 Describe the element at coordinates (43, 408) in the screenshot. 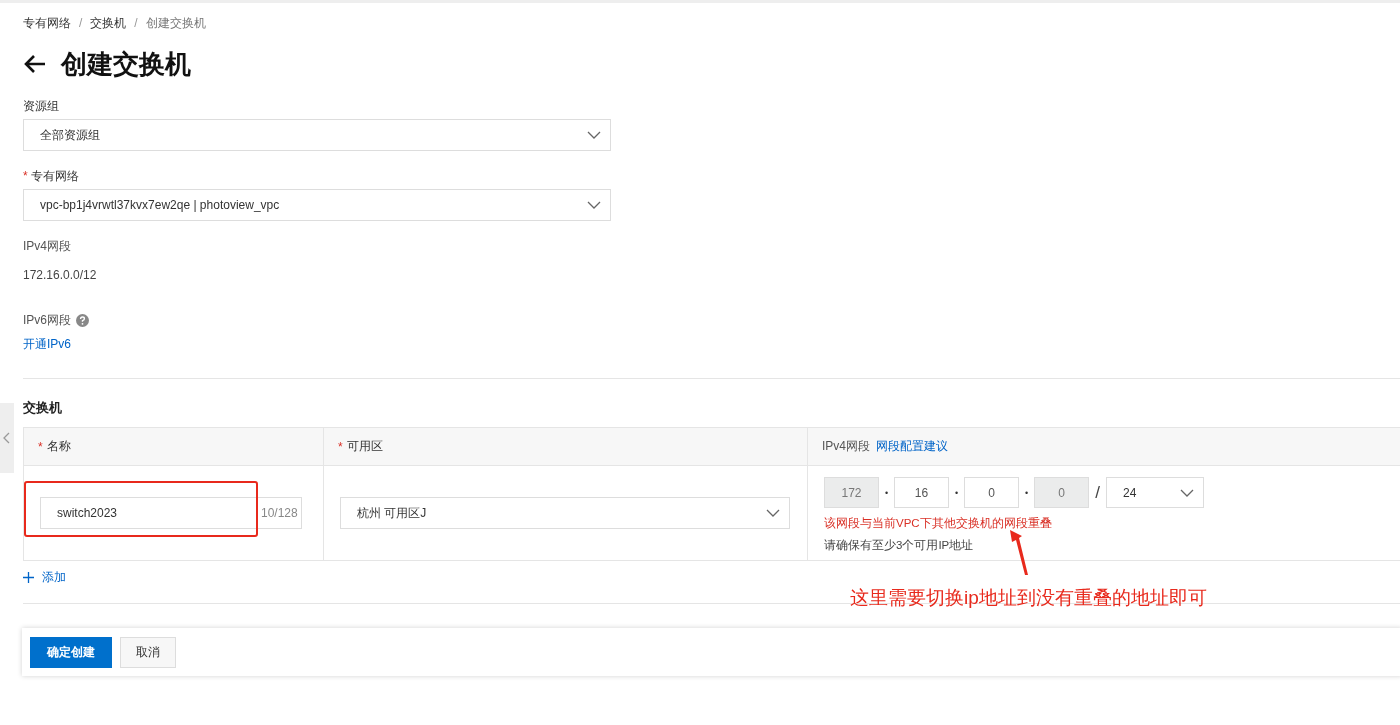

I see `section-title: 交换机` at that location.